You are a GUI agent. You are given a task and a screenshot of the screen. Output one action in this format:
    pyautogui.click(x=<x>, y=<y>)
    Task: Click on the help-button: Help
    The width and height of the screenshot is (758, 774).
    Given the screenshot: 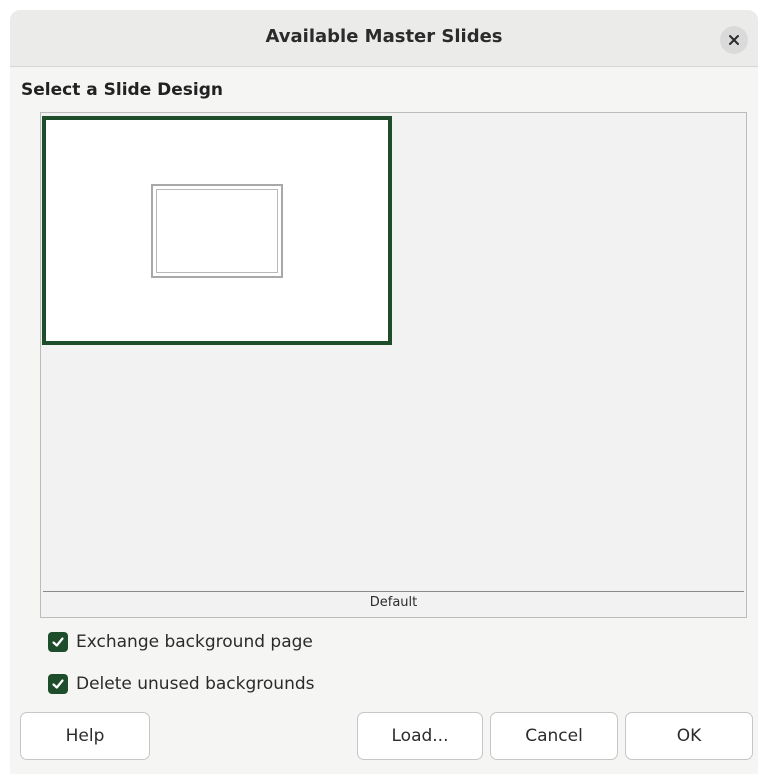 What is the action you would take?
    pyautogui.click(x=85, y=736)
    